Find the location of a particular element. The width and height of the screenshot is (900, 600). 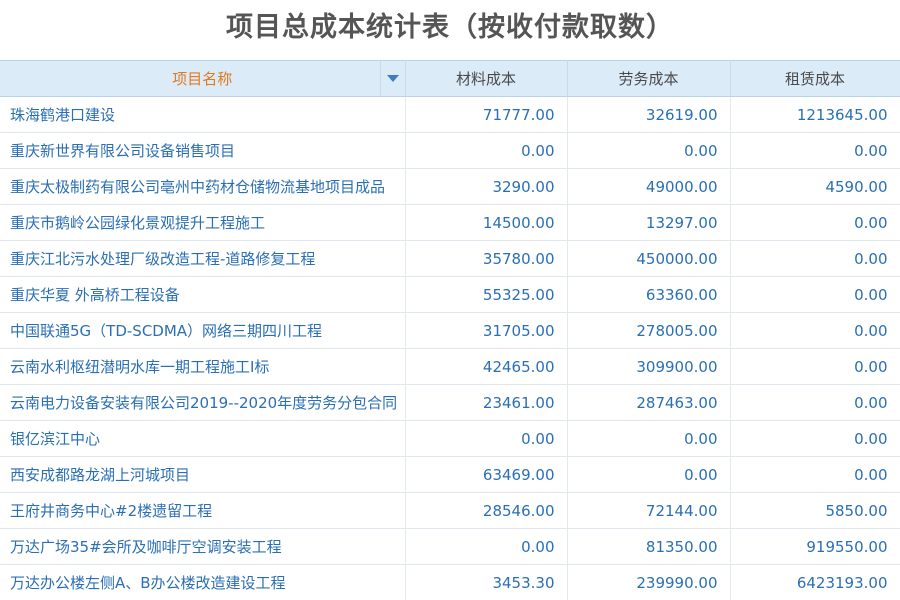

project-name-cell: 王府井商务中心#2楼遗留工程 is located at coordinates (203, 510).